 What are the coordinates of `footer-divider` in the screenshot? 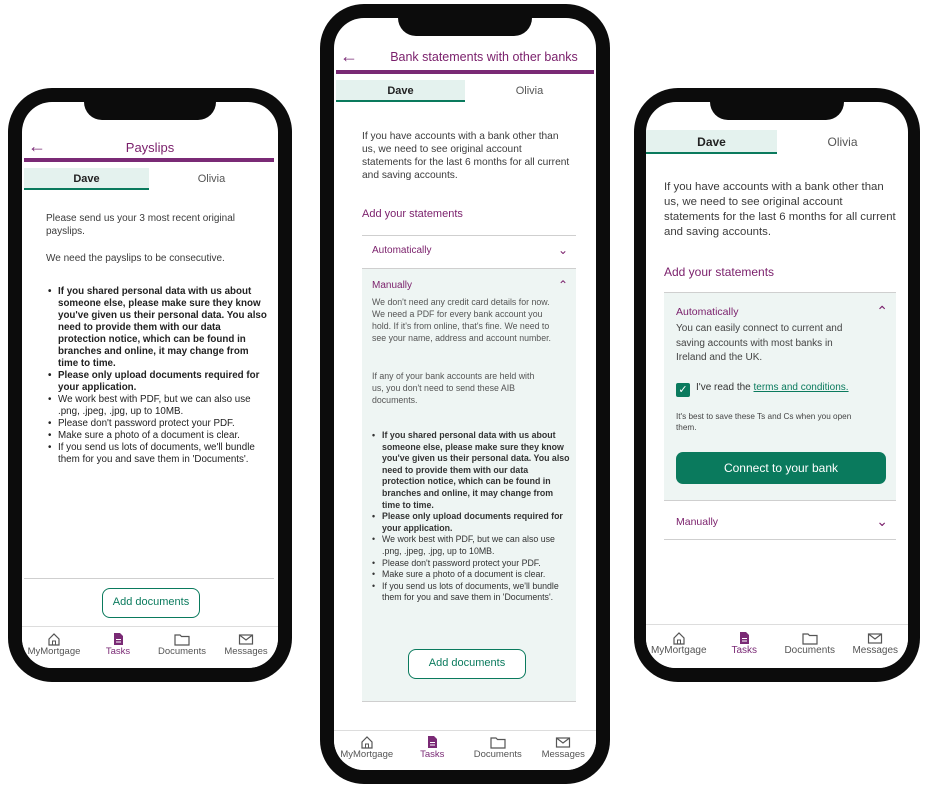 It's located at (149, 578).